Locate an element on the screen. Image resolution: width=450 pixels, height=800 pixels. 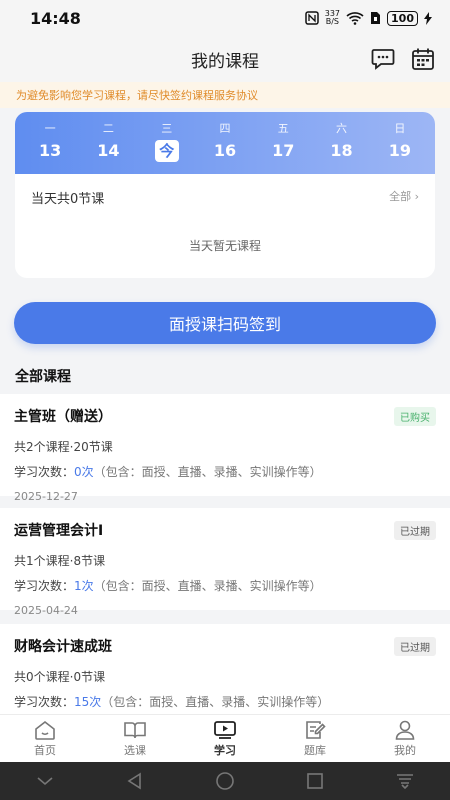
day-name: 五 is located at coordinates (283, 128).